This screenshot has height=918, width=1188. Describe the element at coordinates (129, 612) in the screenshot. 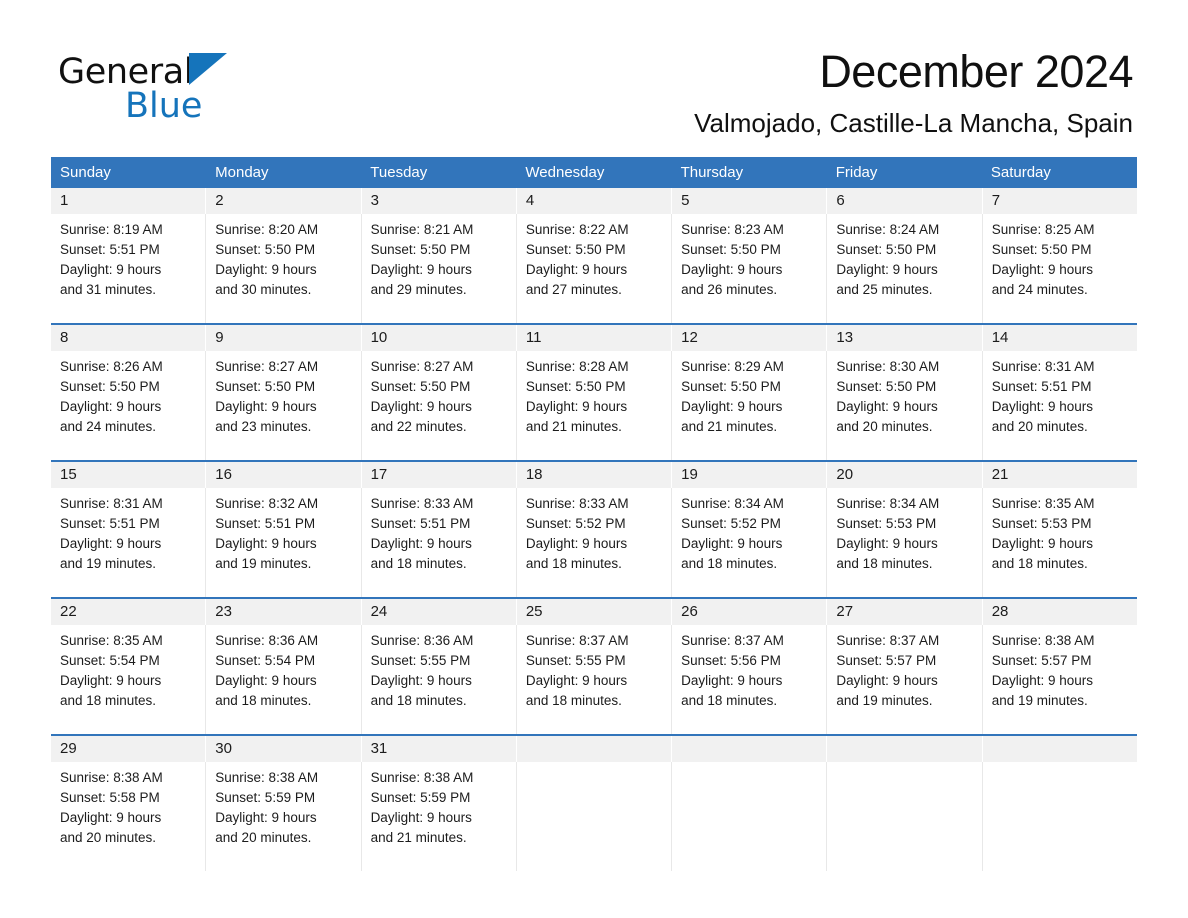

I see `day-number: 22` at that location.